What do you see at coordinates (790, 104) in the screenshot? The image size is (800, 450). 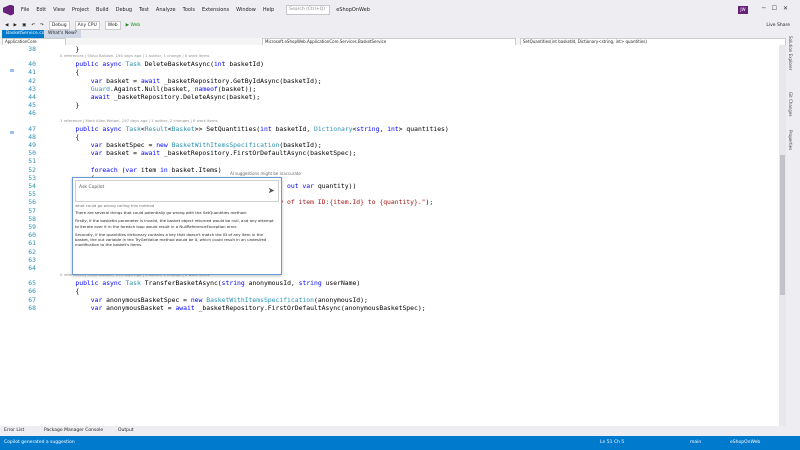 I see `git-changes-tab: Git Changes` at bounding box center [790, 104].